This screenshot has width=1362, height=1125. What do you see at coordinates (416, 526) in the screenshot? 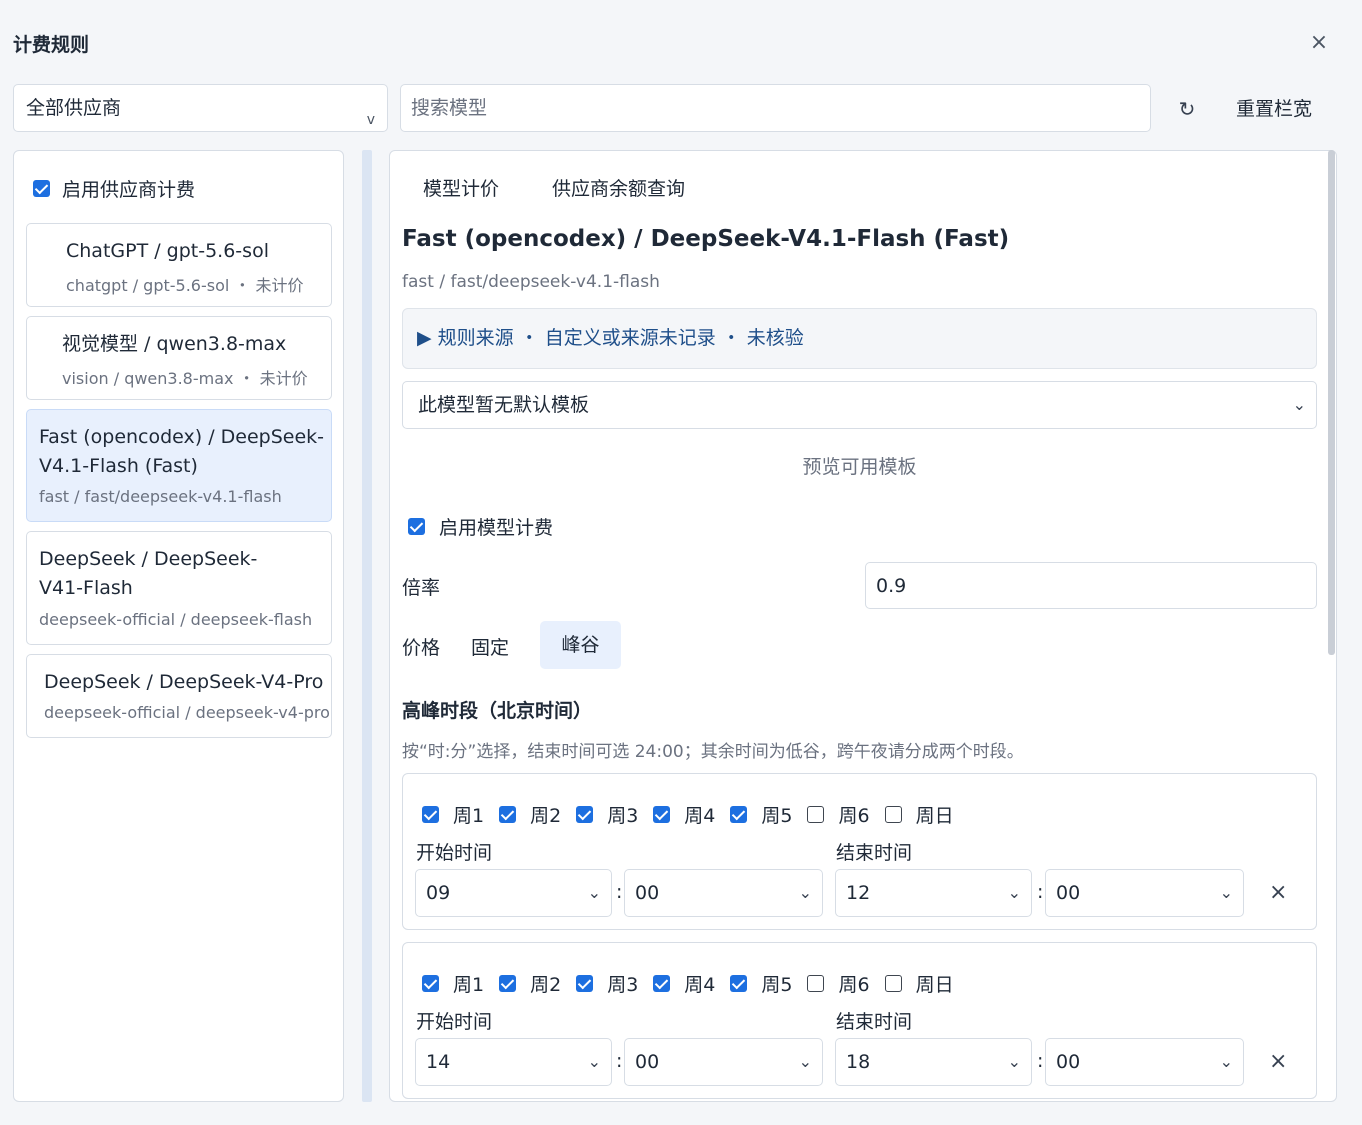
I see `enable-model-checkbox` at bounding box center [416, 526].